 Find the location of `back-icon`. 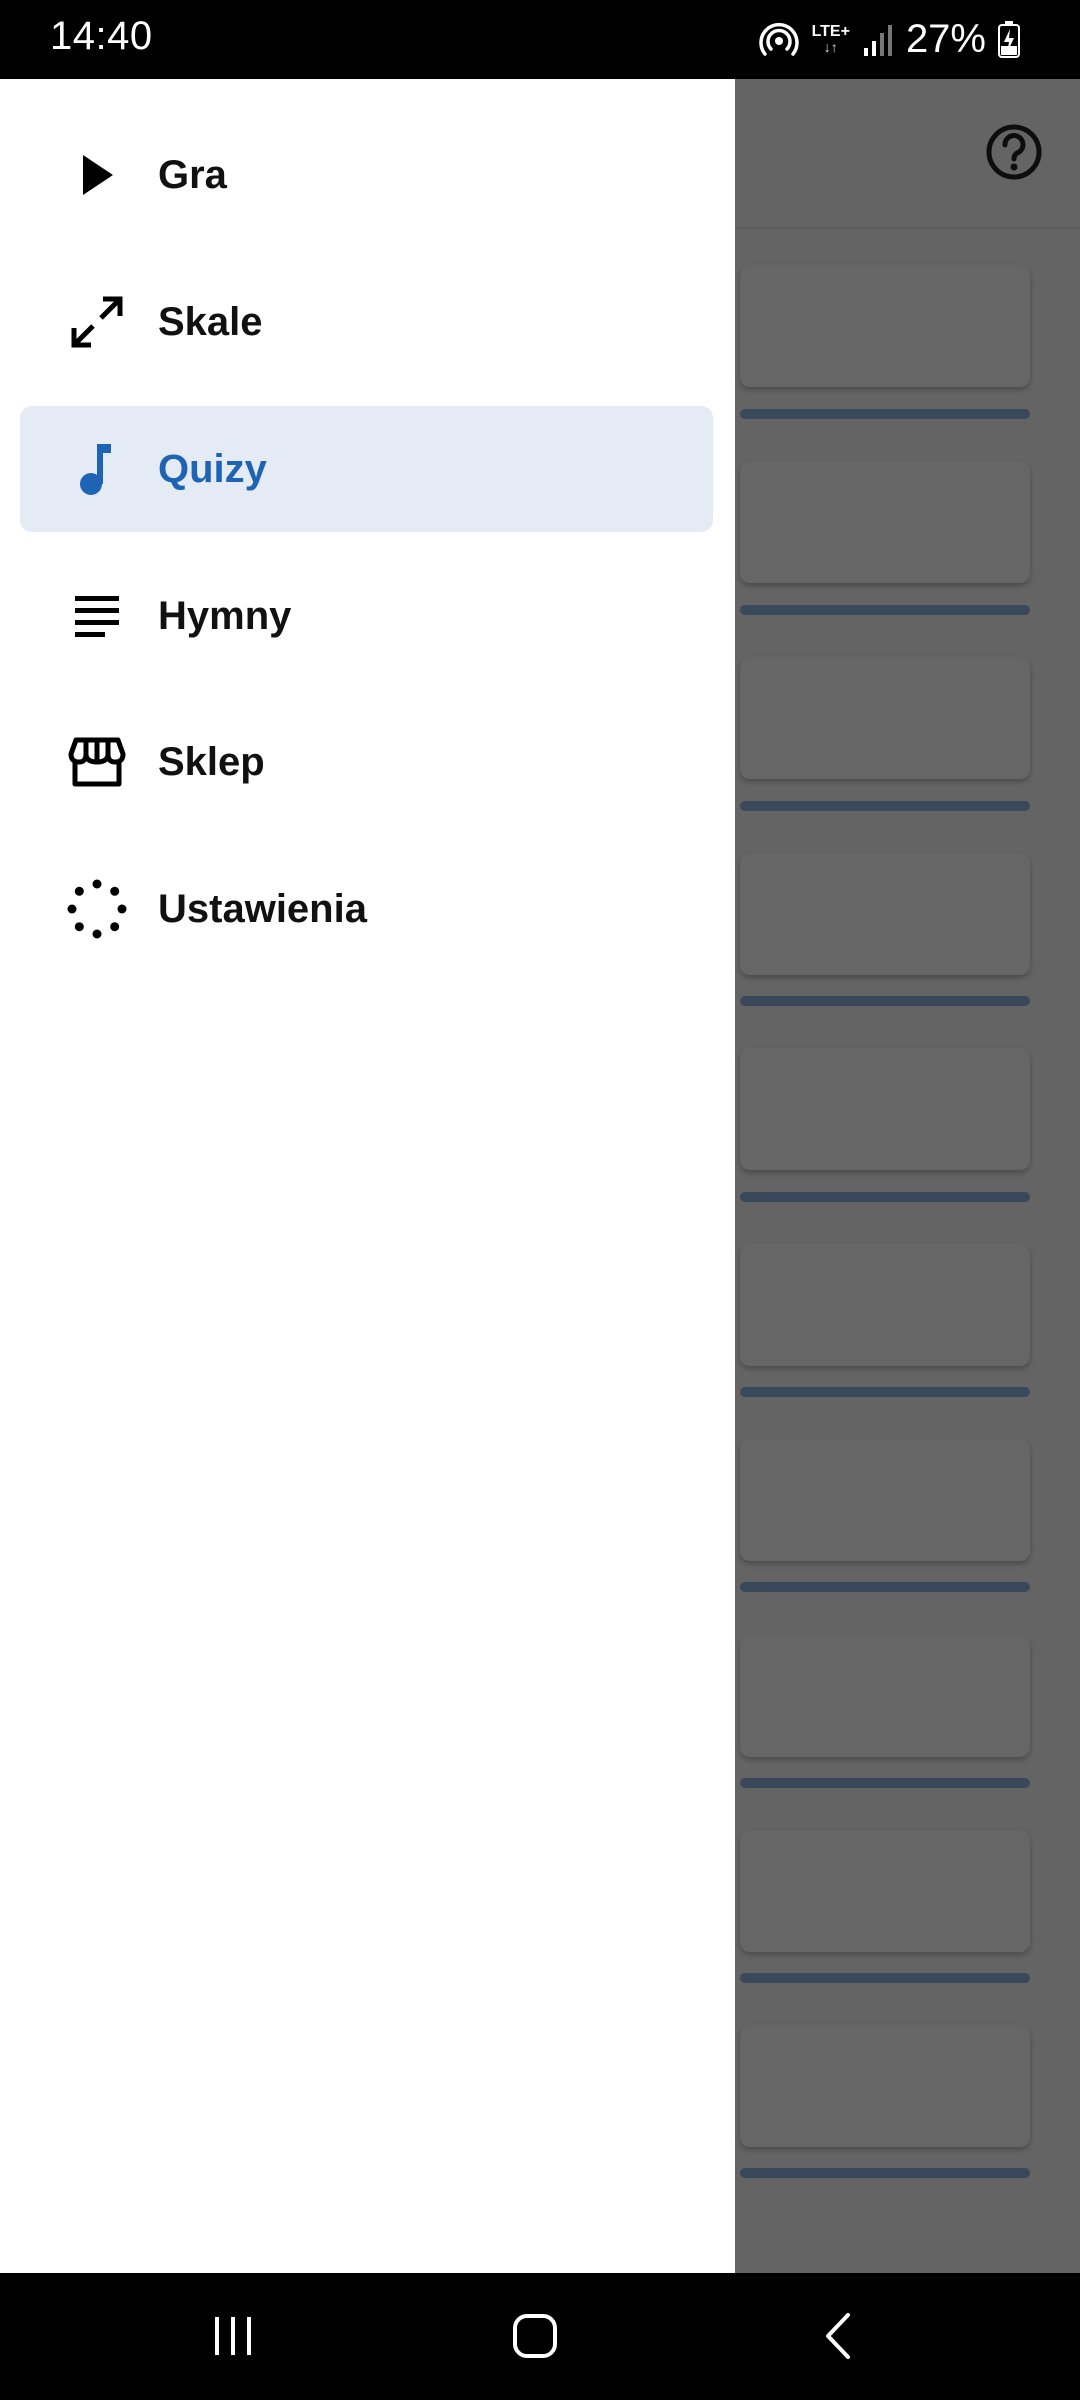

back-icon is located at coordinates (838, 2336).